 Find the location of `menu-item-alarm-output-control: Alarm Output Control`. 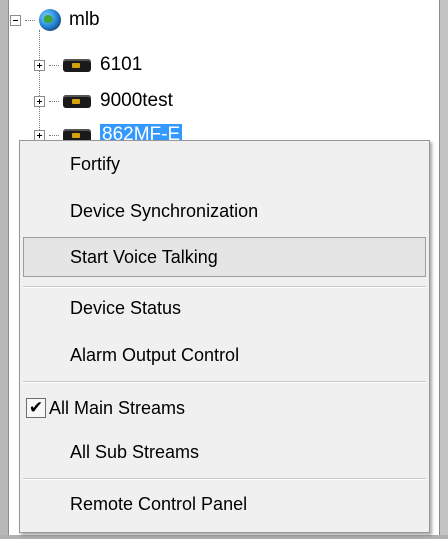

menu-item-alarm-output-control: Alarm Output Control is located at coordinates (224, 355).